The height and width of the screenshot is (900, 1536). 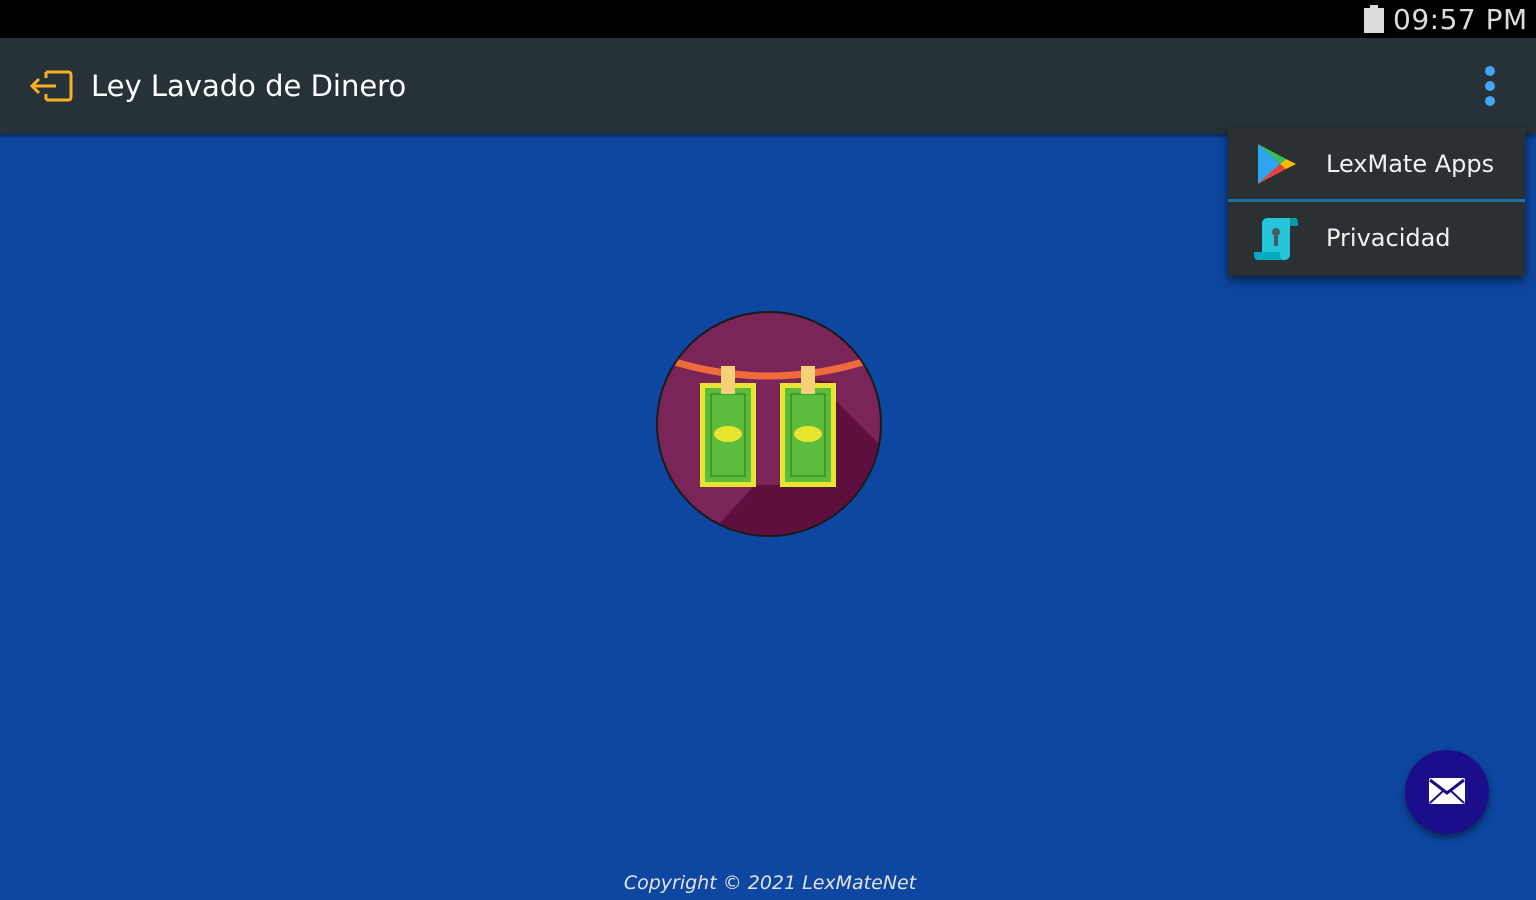 I want to click on email-icon, so click(x=1447, y=791).